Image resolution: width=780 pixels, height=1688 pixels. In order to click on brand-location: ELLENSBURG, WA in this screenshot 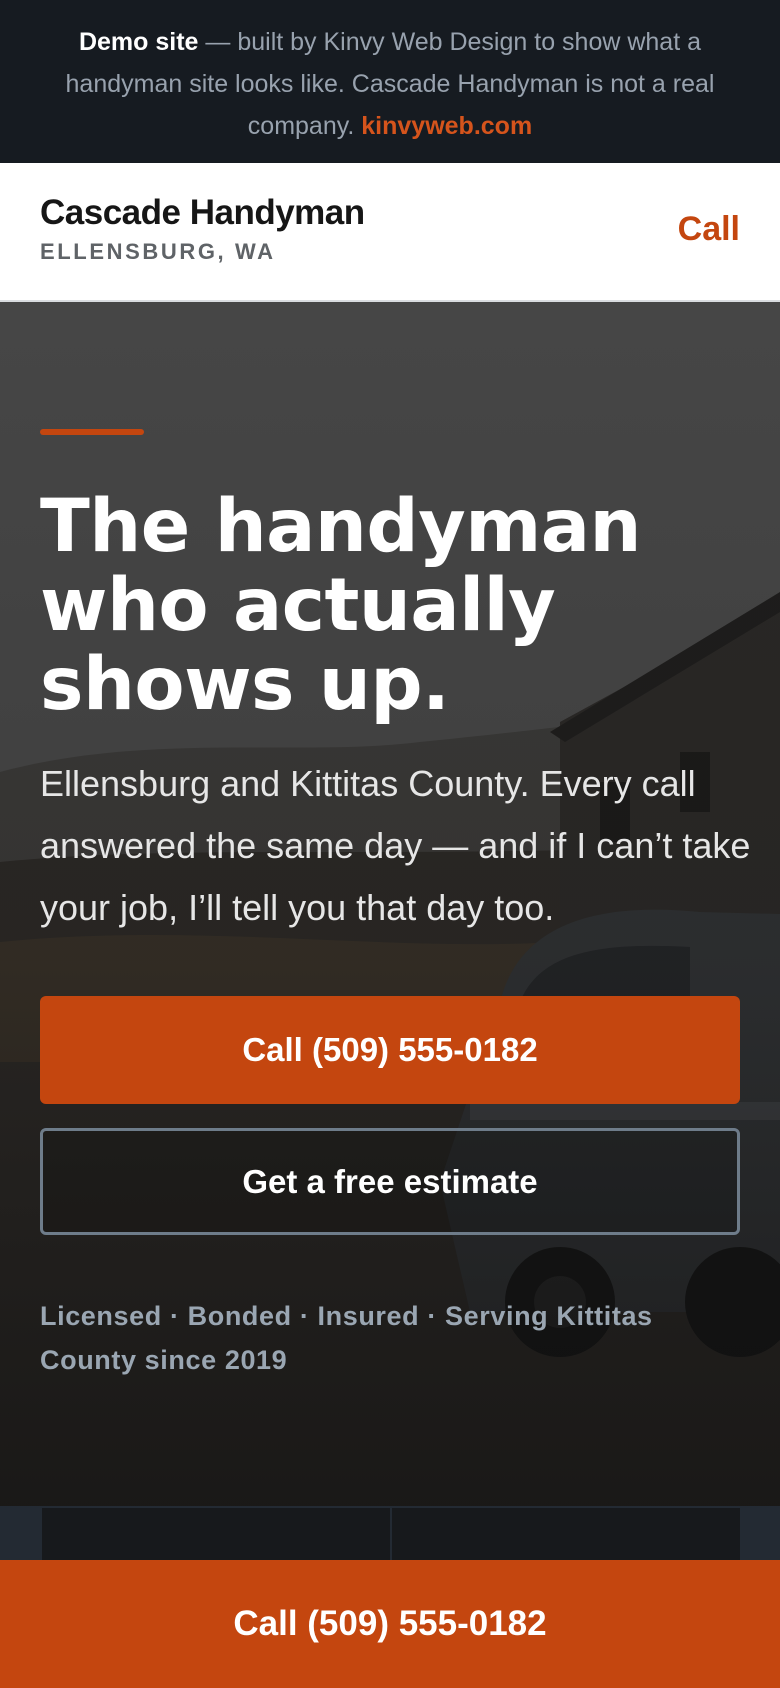, I will do `click(158, 251)`.